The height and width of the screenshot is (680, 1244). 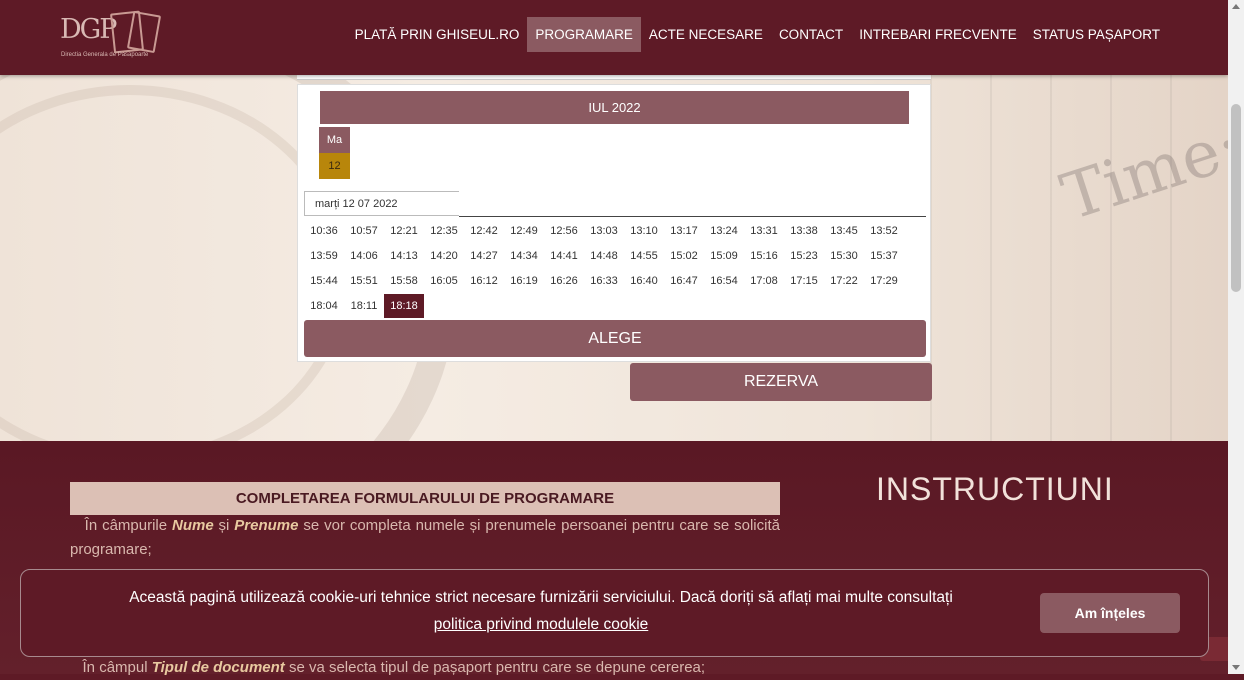 I want to click on time-slot: 12:42, so click(x=484, y=231).